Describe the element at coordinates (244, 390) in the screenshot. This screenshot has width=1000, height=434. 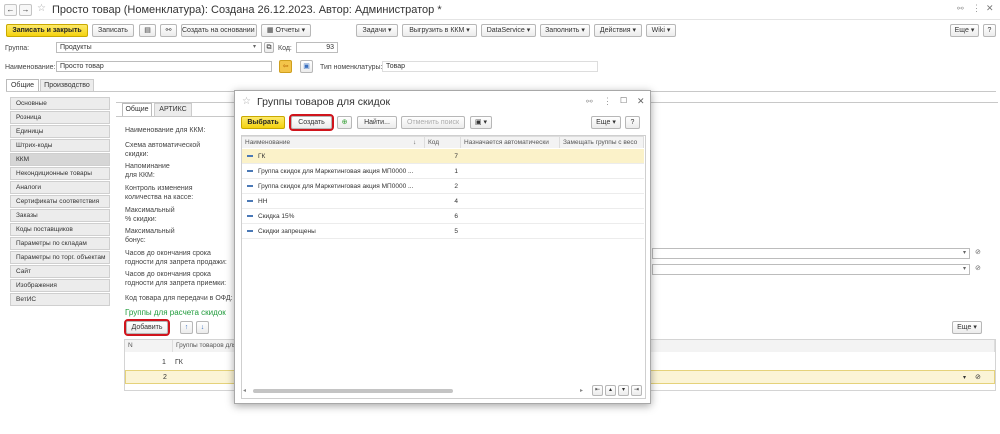
I see `scroll-left-icon: ◂` at that location.